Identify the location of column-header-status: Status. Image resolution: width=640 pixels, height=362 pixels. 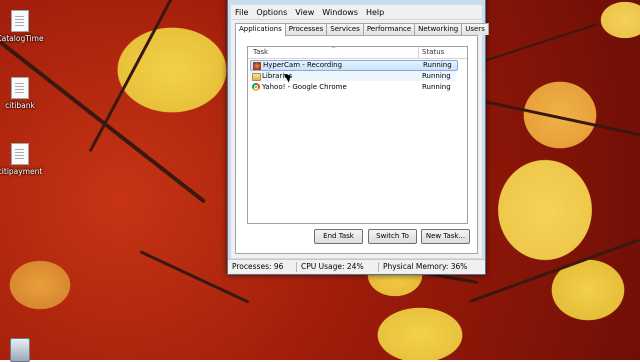
(433, 52).